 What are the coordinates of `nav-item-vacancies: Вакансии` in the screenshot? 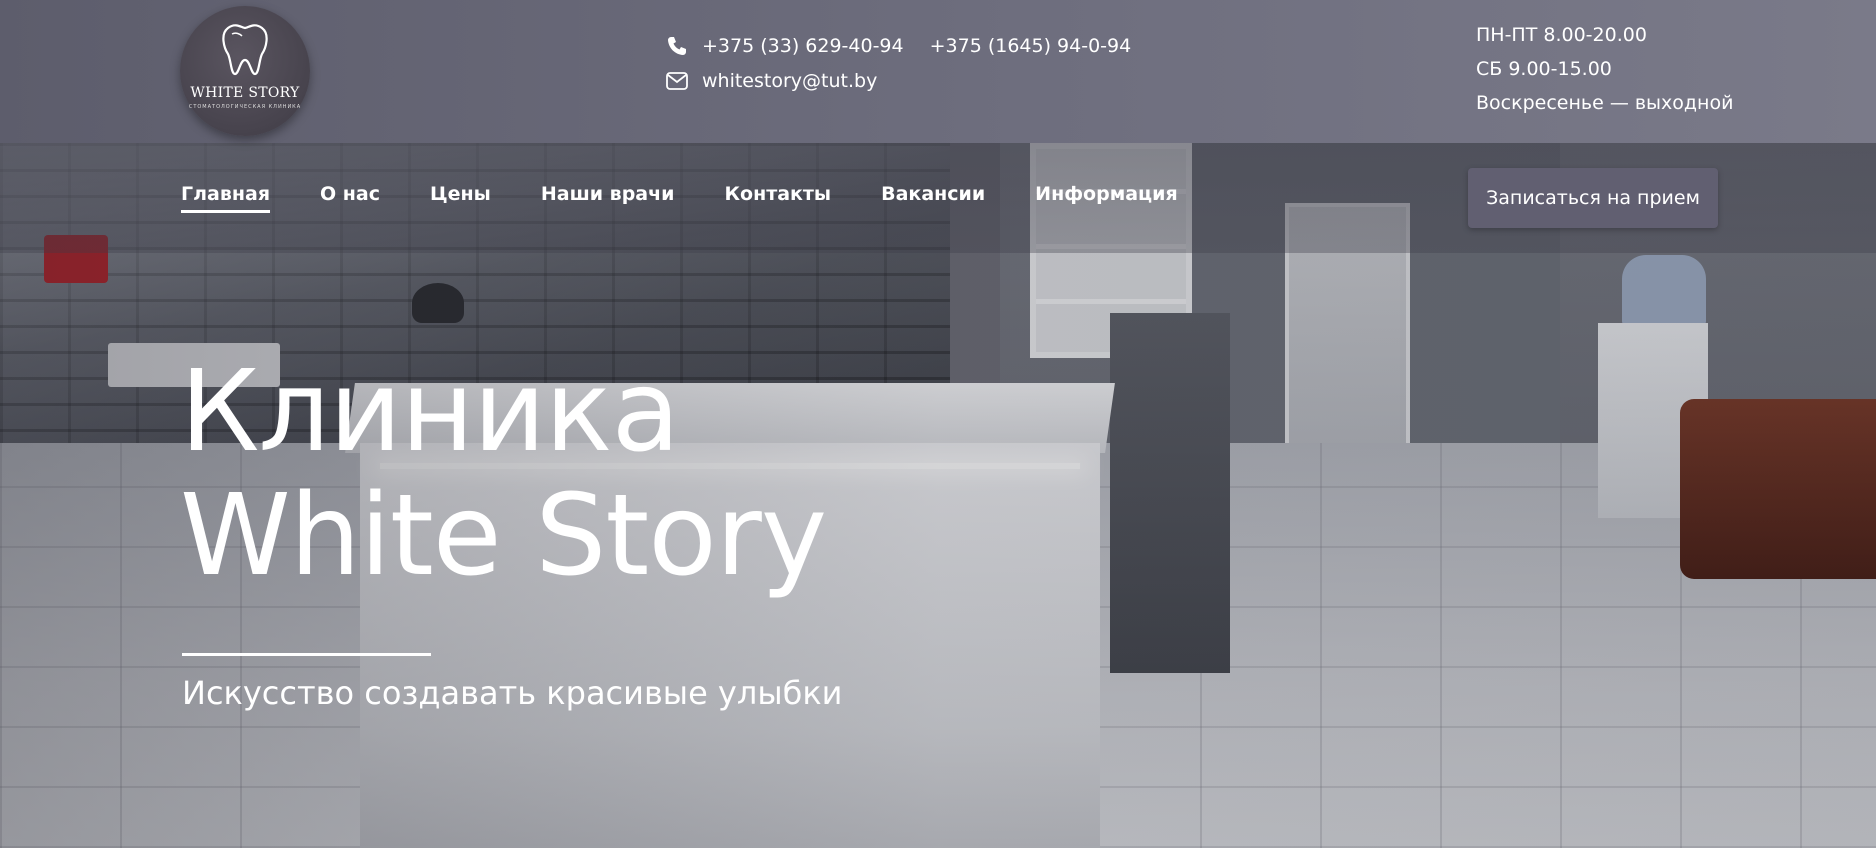 It's located at (933, 198).